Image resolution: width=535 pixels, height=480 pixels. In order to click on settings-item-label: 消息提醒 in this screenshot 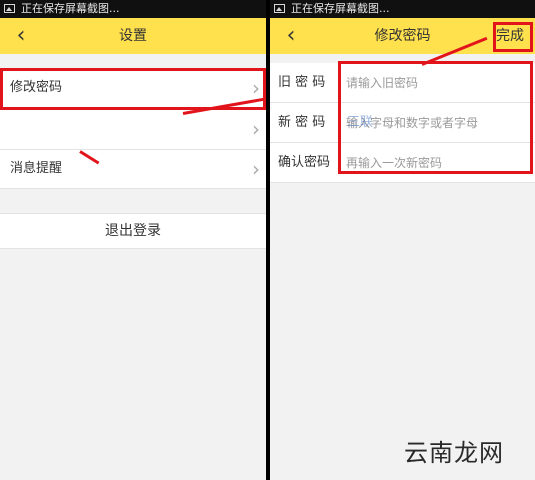, I will do `click(36, 168)`.